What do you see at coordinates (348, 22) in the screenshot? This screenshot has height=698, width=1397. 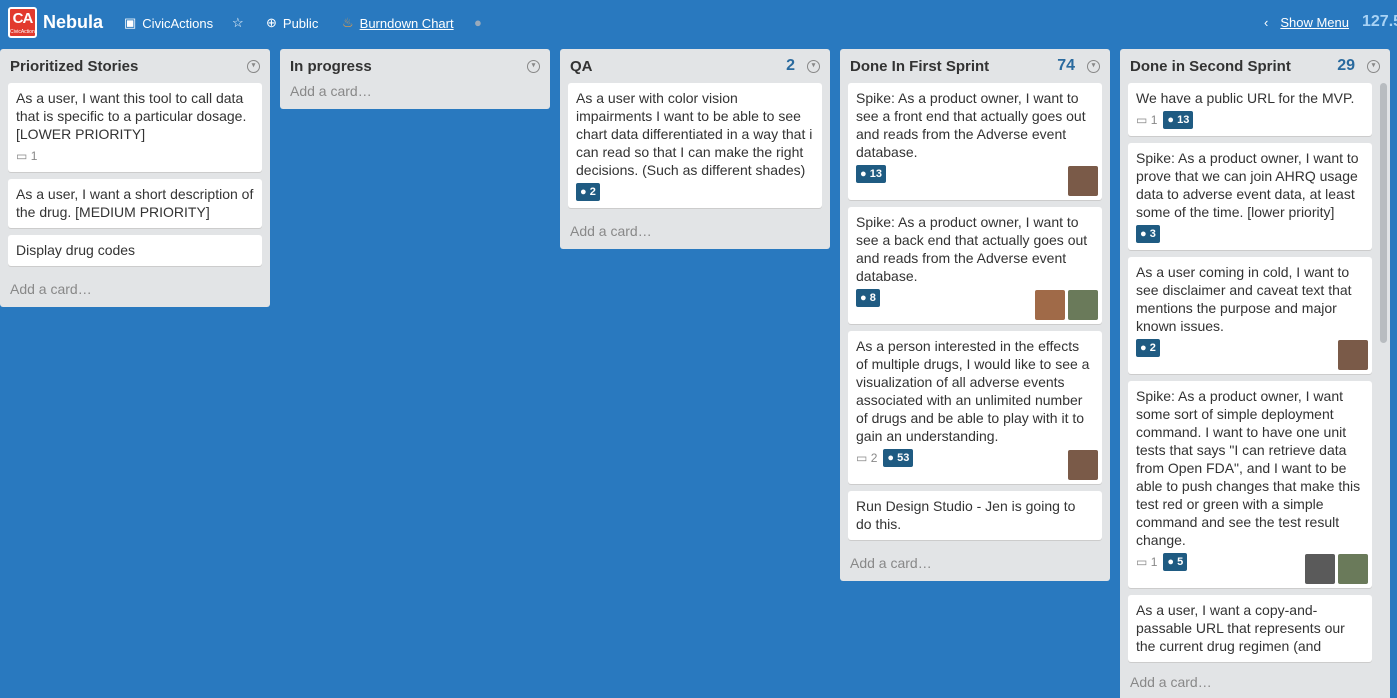 I see `fire-icon: ♨` at bounding box center [348, 22].